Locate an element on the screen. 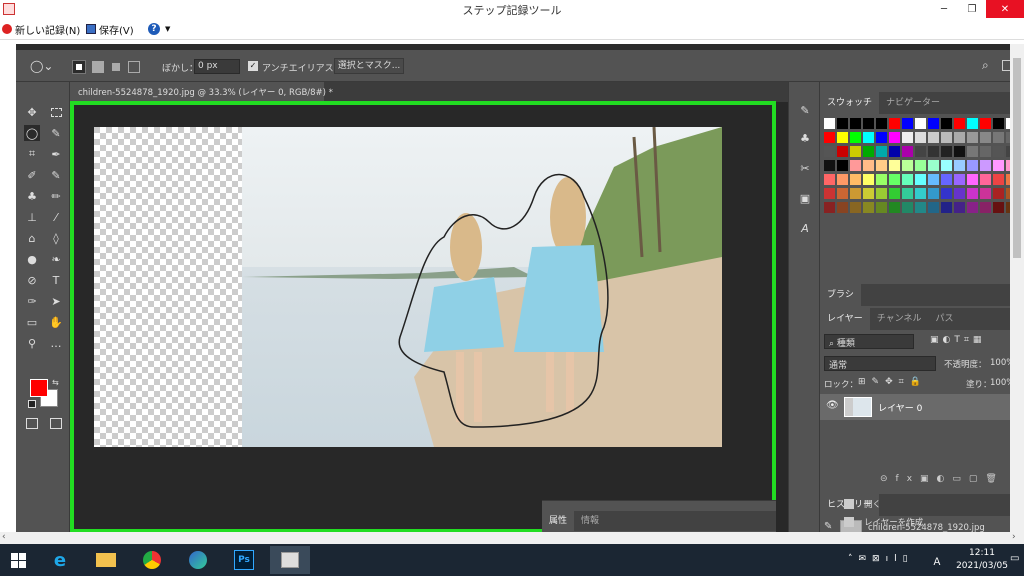 The image size is (1024, 576). chrome-taskbar-button is located at coordinates (152, 560).